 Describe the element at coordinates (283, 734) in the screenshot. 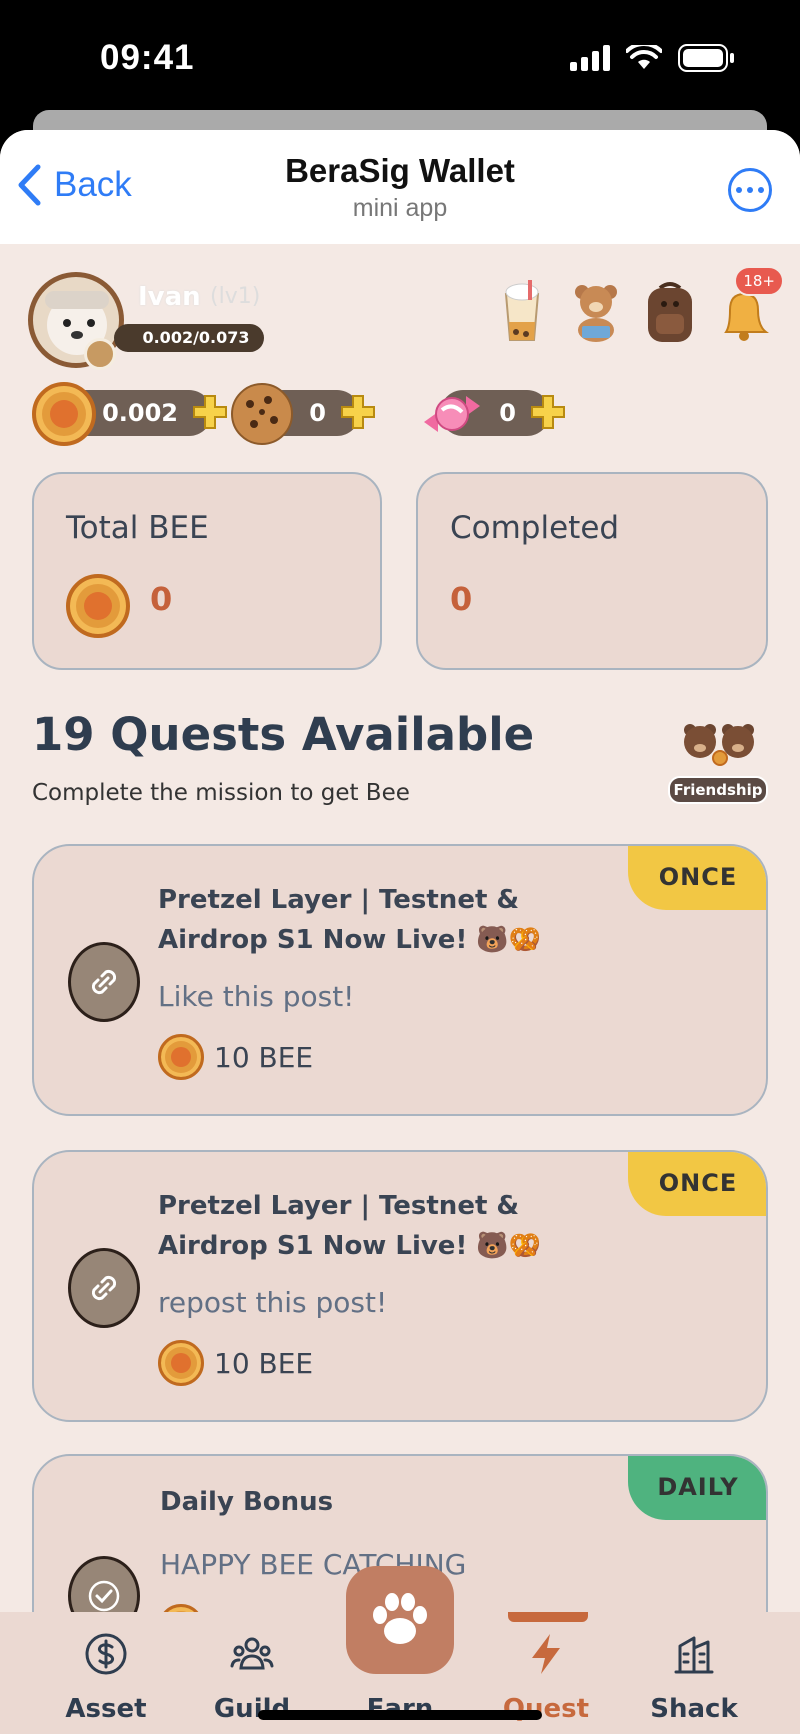

I see `quests-title: 19 Quests Available` at that location.